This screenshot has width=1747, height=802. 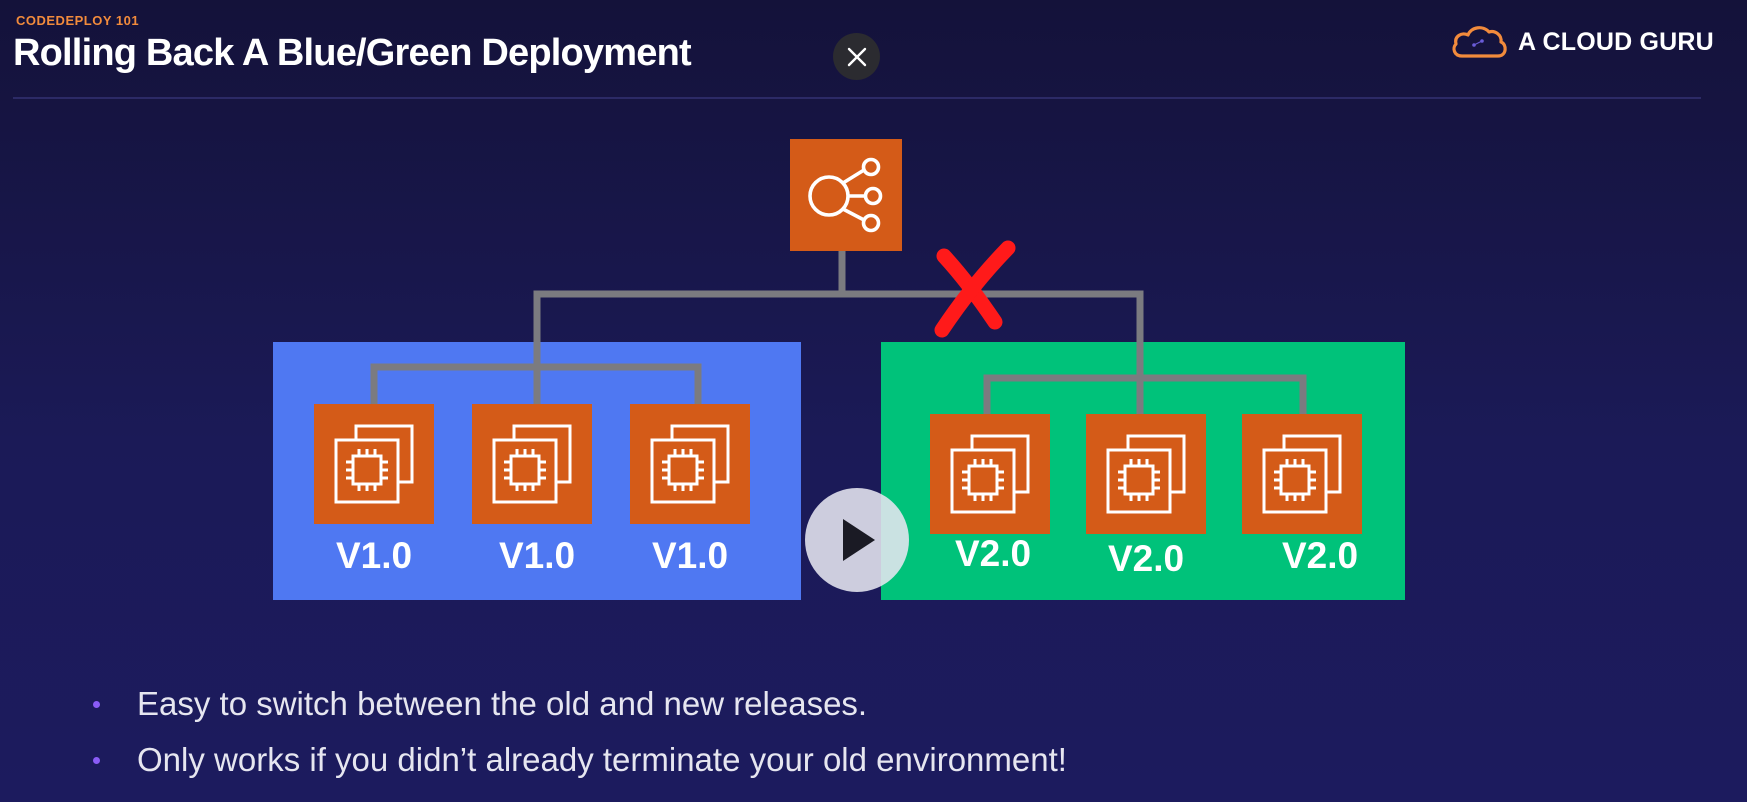 I want to click on version-label-blue-2: V1.0, so click(x=537, y=555).